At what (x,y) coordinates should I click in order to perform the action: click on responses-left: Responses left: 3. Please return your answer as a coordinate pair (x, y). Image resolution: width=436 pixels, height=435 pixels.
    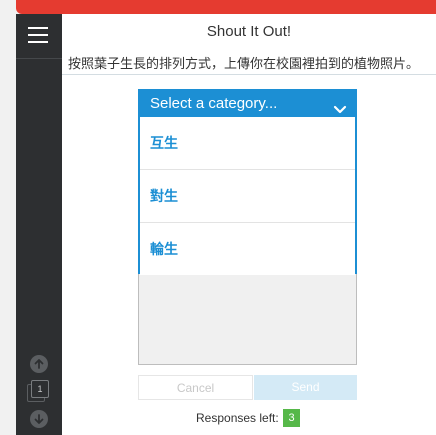
    Looking at the image, I should click on (248, 418).